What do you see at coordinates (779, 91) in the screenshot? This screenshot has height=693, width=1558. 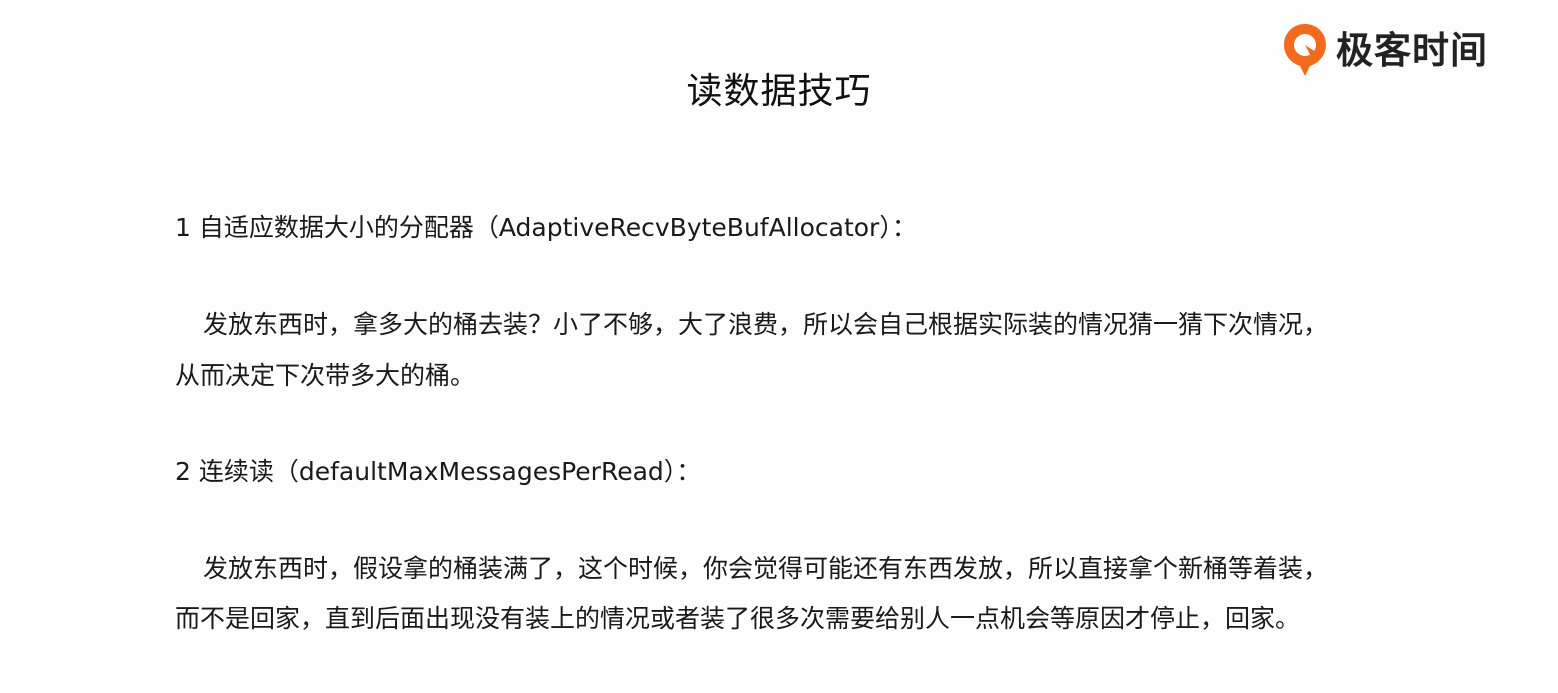 I see `slide-title: 读数据技巧` at bounding box center [779, 91].